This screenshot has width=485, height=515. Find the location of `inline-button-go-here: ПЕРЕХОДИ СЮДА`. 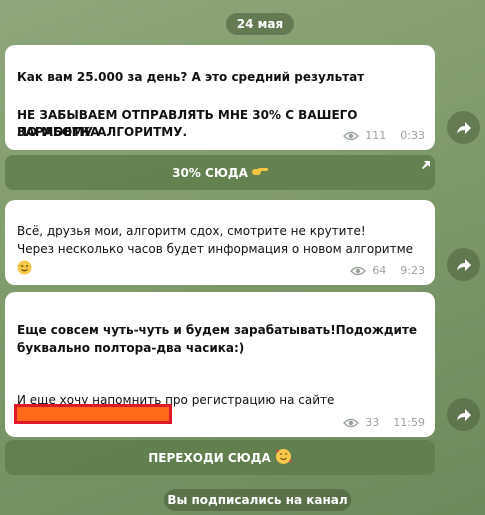

inline-button-go-here: ПЕРЕХОДИ СЮДА is located at coordinates (220, 457).